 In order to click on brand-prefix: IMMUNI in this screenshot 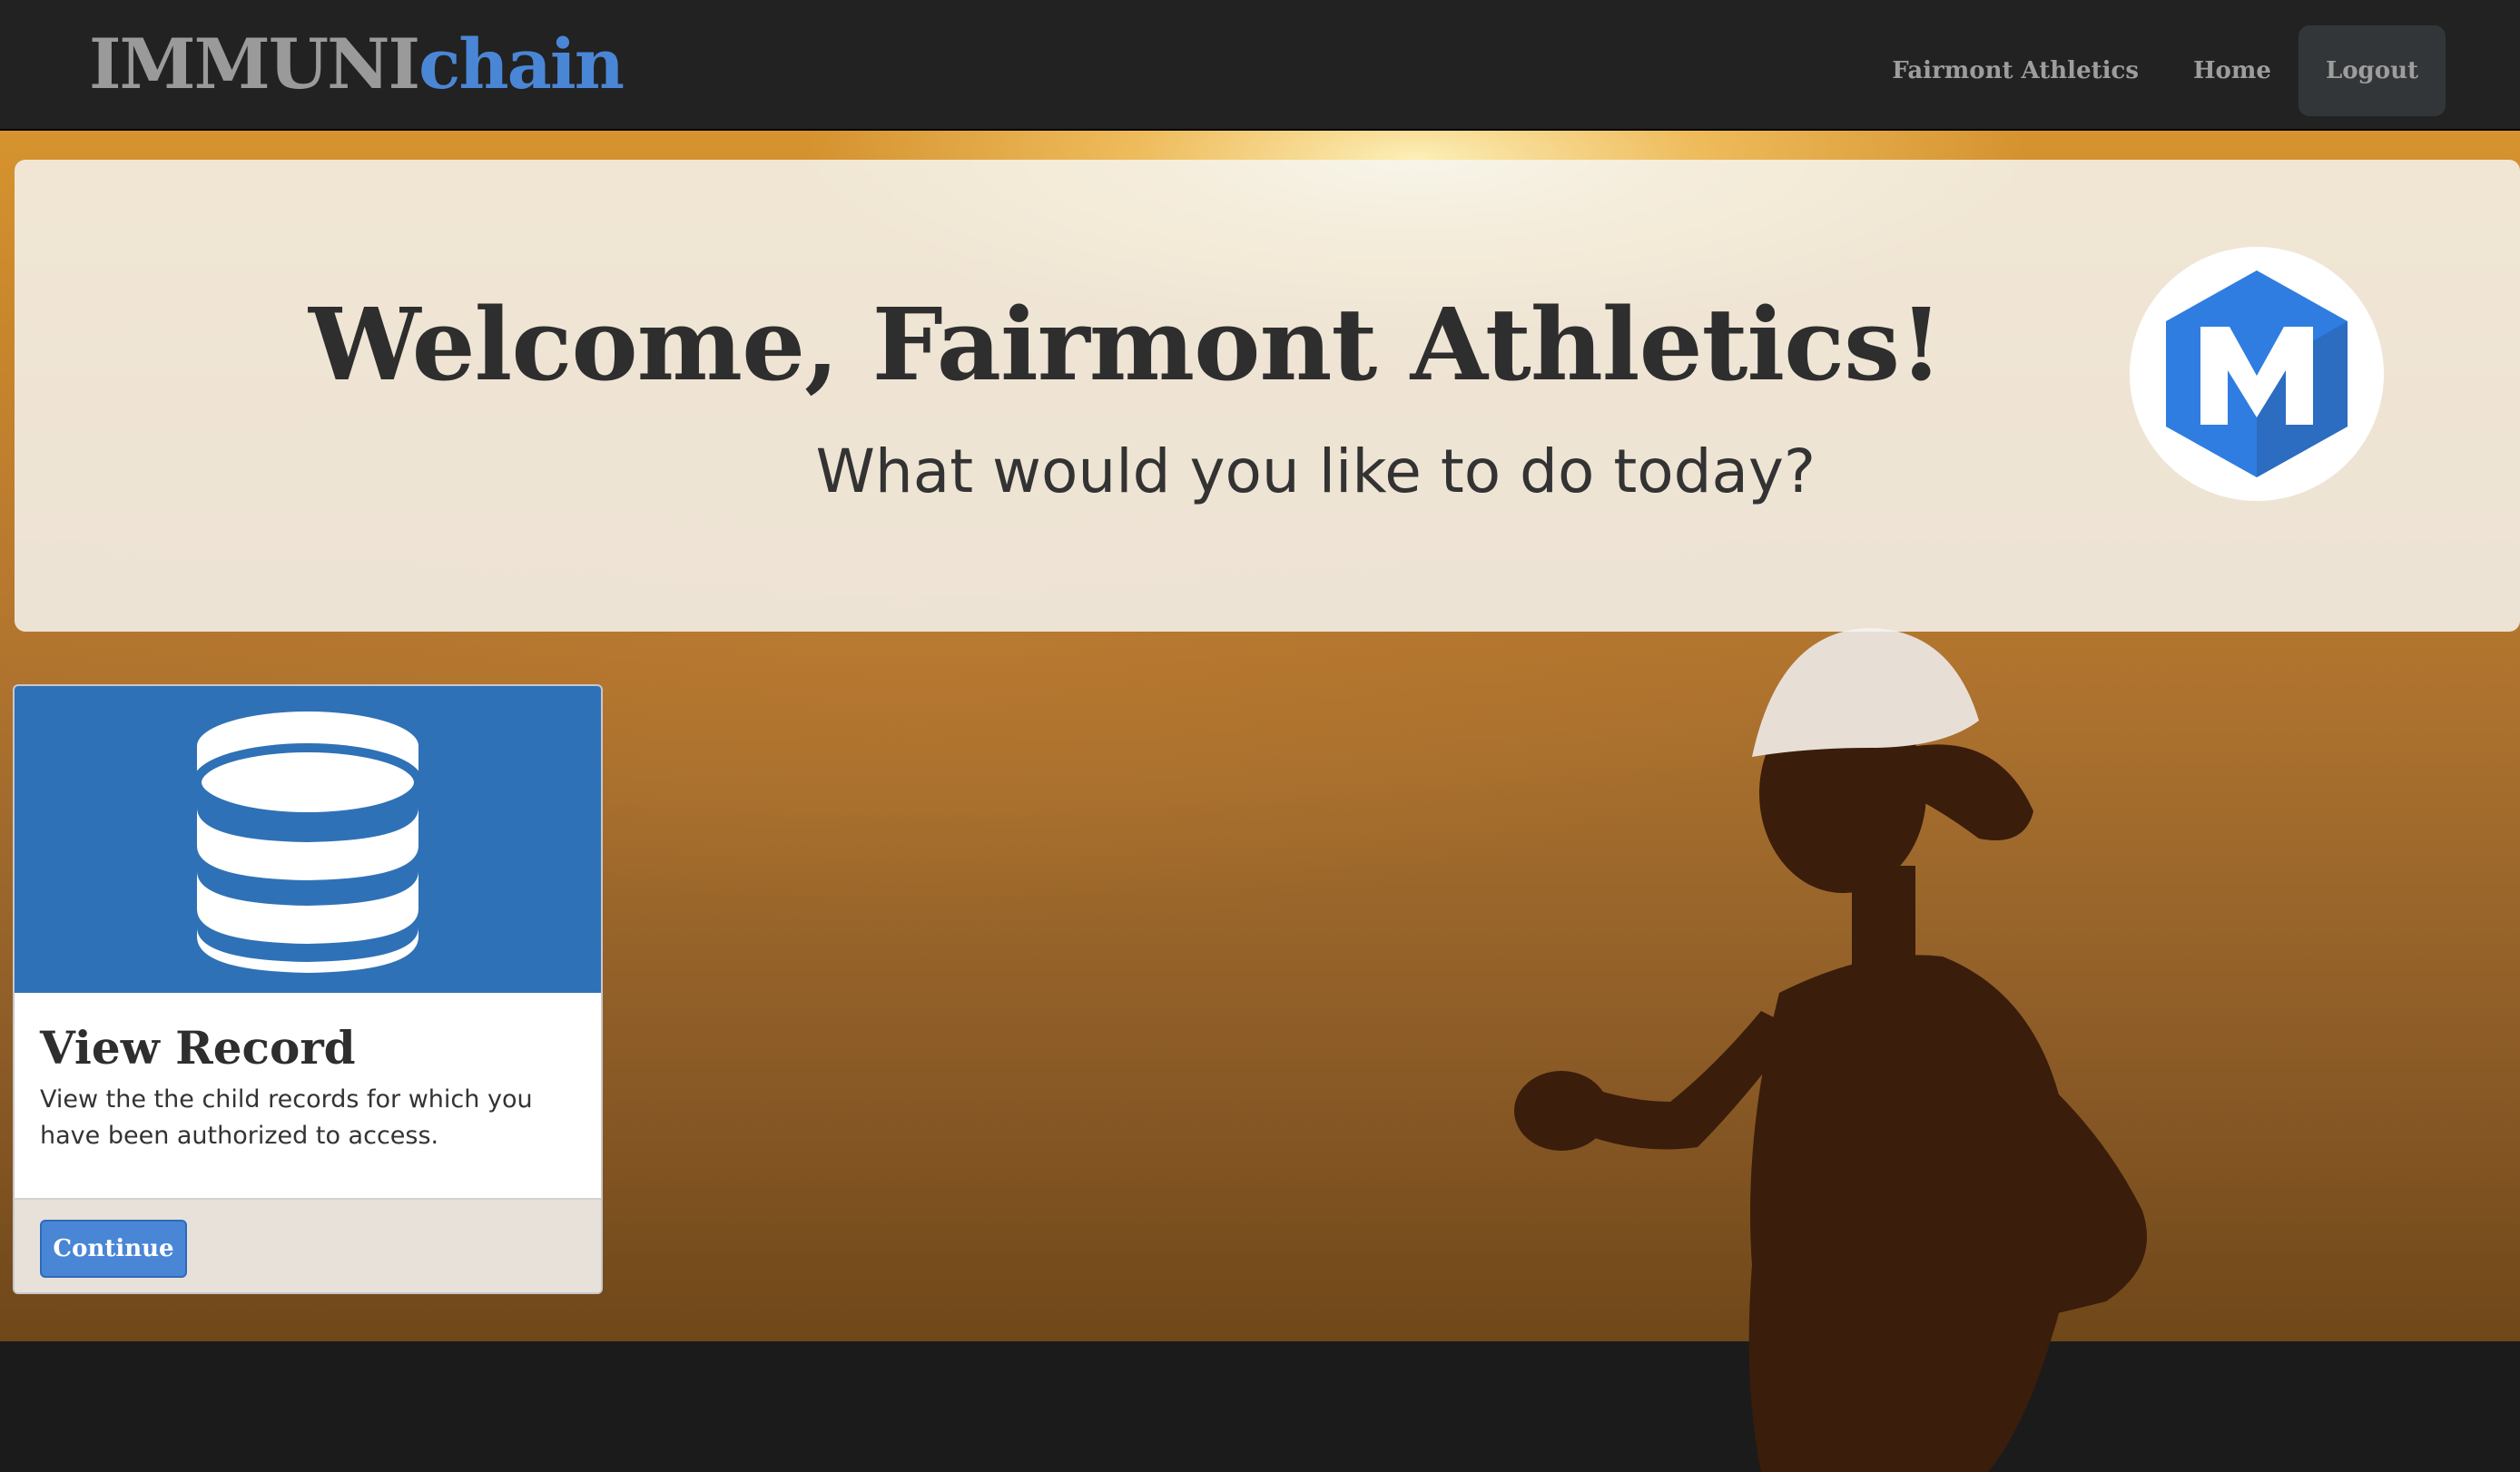, I will do `click(255, 64)`.